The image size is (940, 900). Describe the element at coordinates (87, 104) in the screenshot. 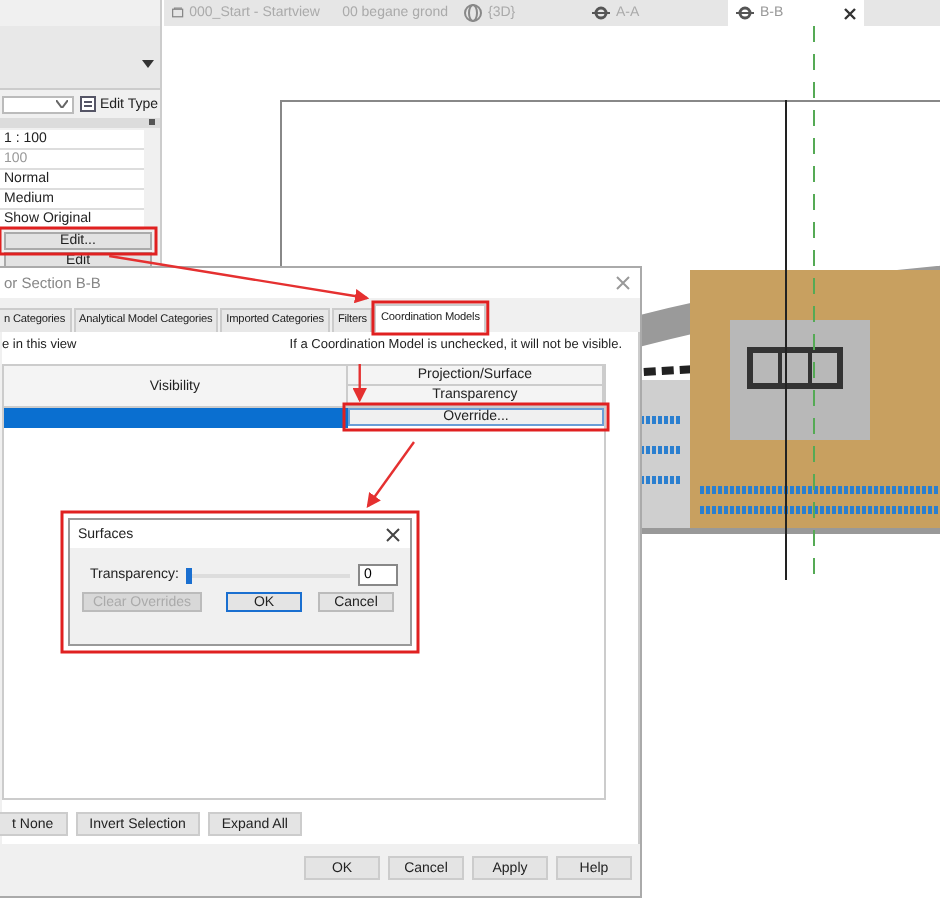

I see `edit-type-icon` at that location.